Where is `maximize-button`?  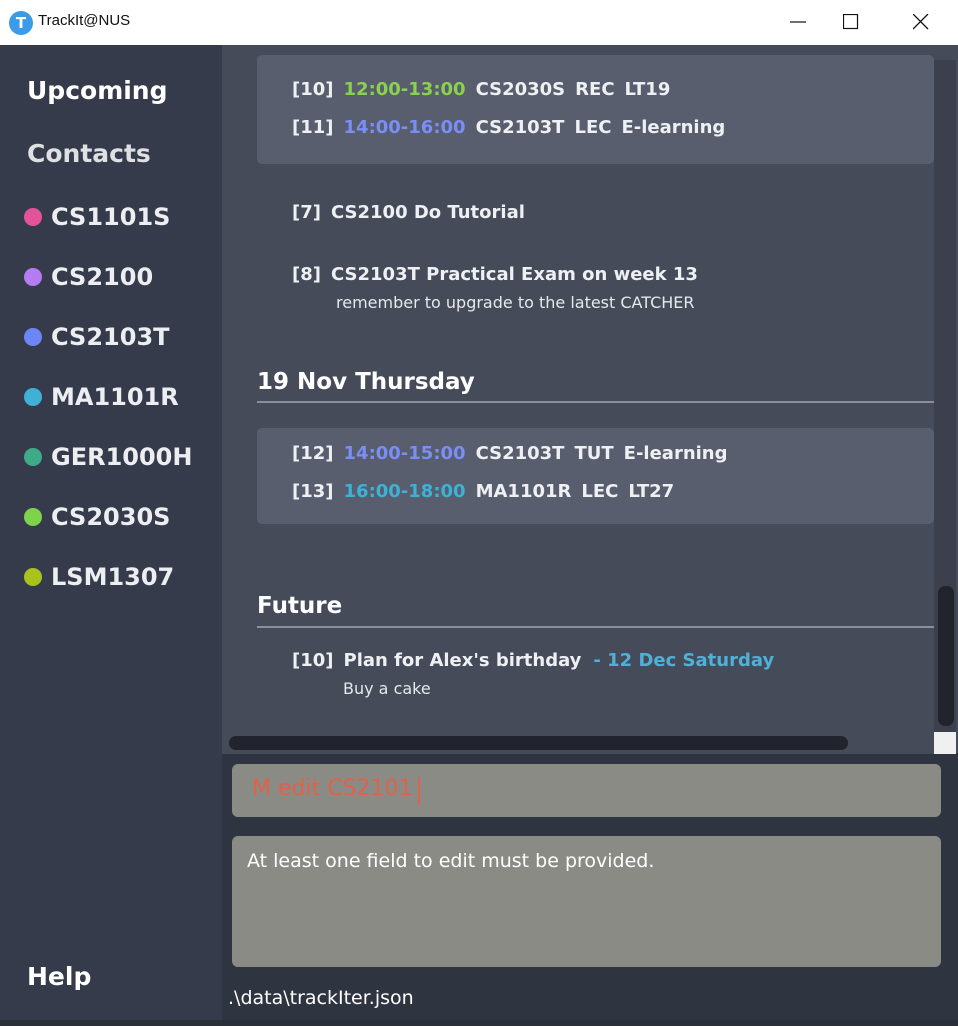
maximize-button is located at coordinates (851, 22).